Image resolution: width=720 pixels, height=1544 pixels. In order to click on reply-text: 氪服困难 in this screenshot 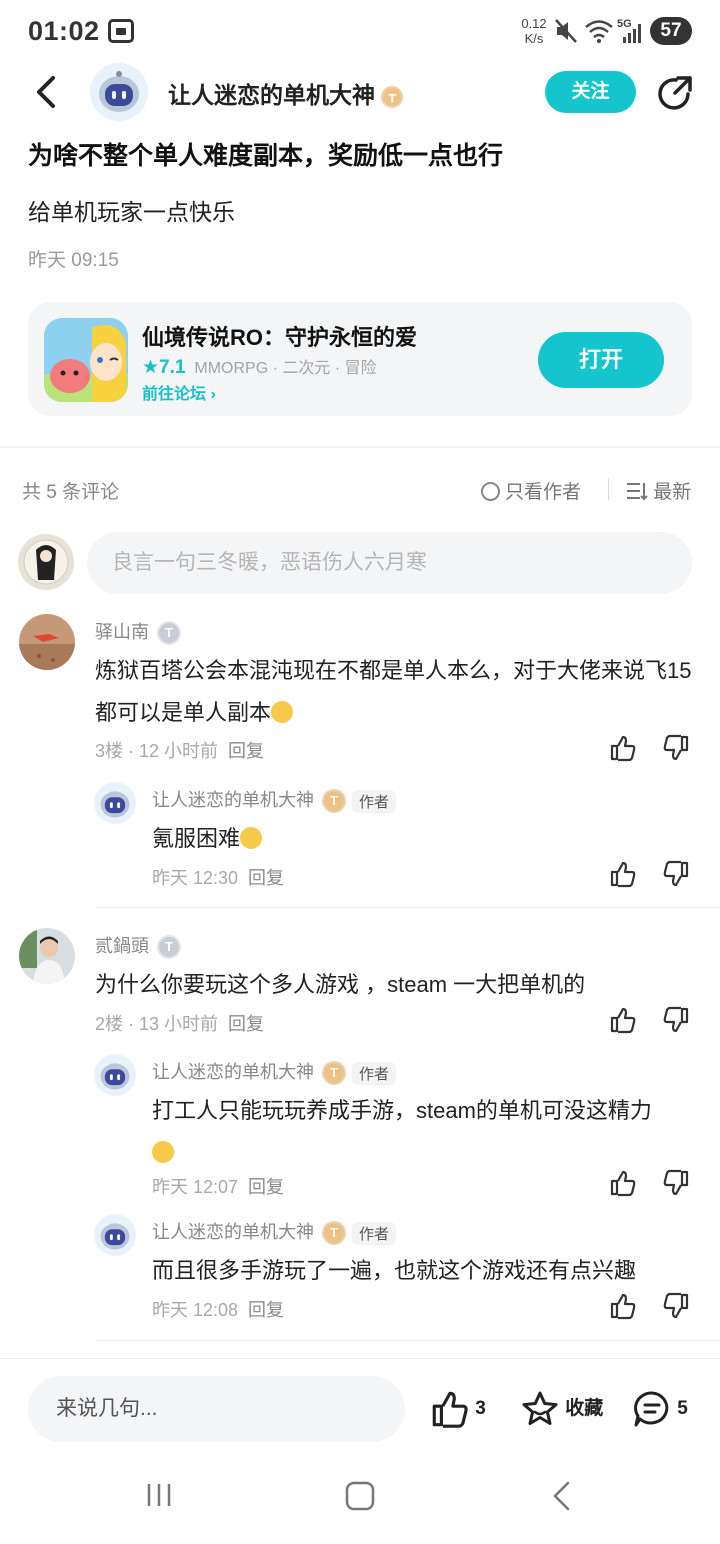, I will do `click(207, 839)`.